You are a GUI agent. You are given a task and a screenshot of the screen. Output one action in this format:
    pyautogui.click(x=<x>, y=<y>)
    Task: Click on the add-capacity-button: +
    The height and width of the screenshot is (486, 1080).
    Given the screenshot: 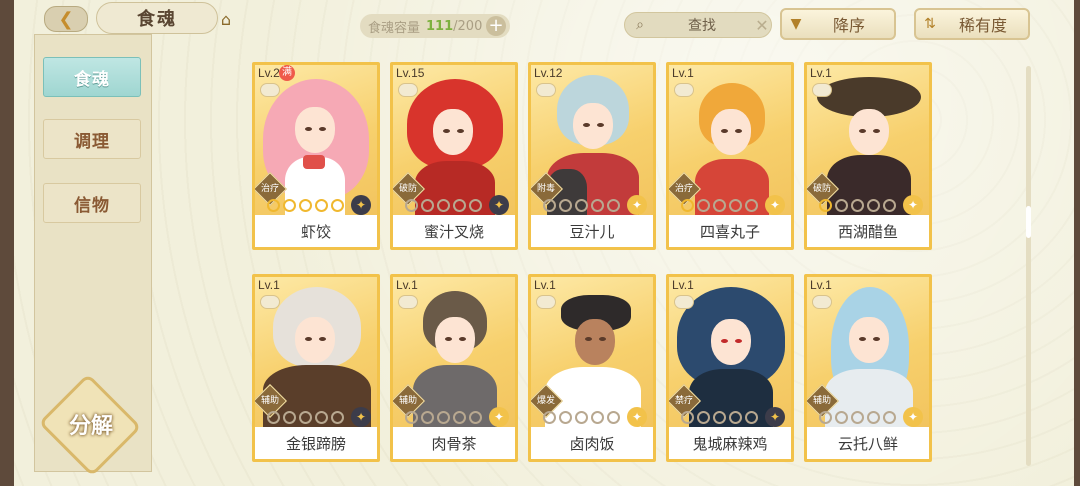 What is the action you would take?
    pyautogui.click(x=496, y=26)
    